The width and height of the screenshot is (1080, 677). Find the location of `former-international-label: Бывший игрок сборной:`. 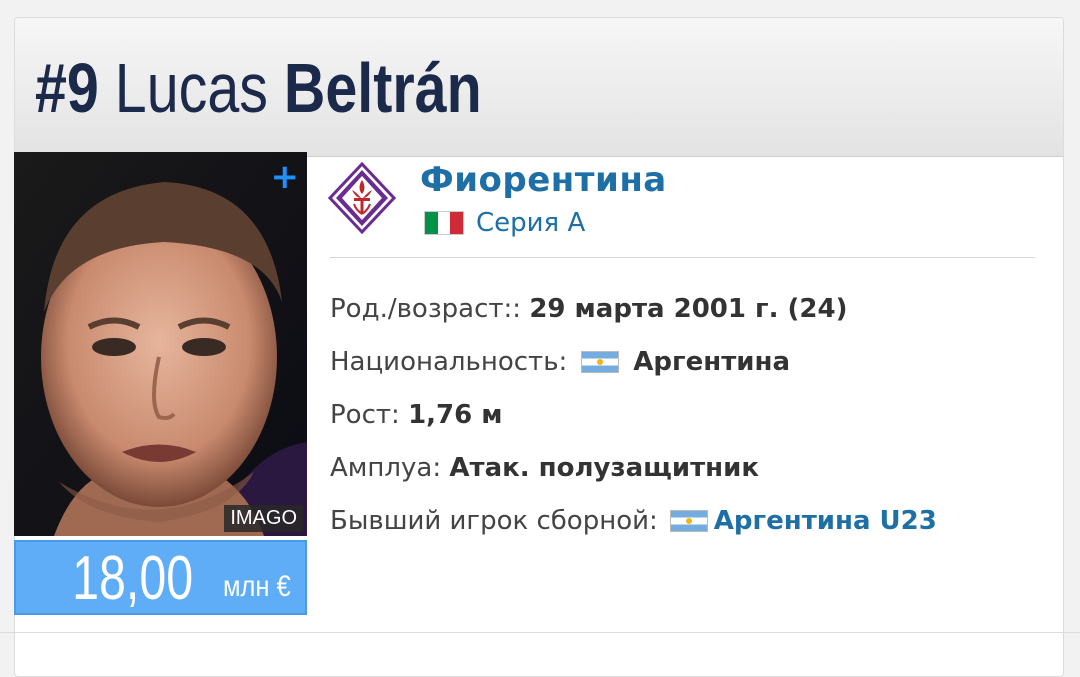

former-international-label: Бывший игрок сборной: is located at coordinates (494, 520).